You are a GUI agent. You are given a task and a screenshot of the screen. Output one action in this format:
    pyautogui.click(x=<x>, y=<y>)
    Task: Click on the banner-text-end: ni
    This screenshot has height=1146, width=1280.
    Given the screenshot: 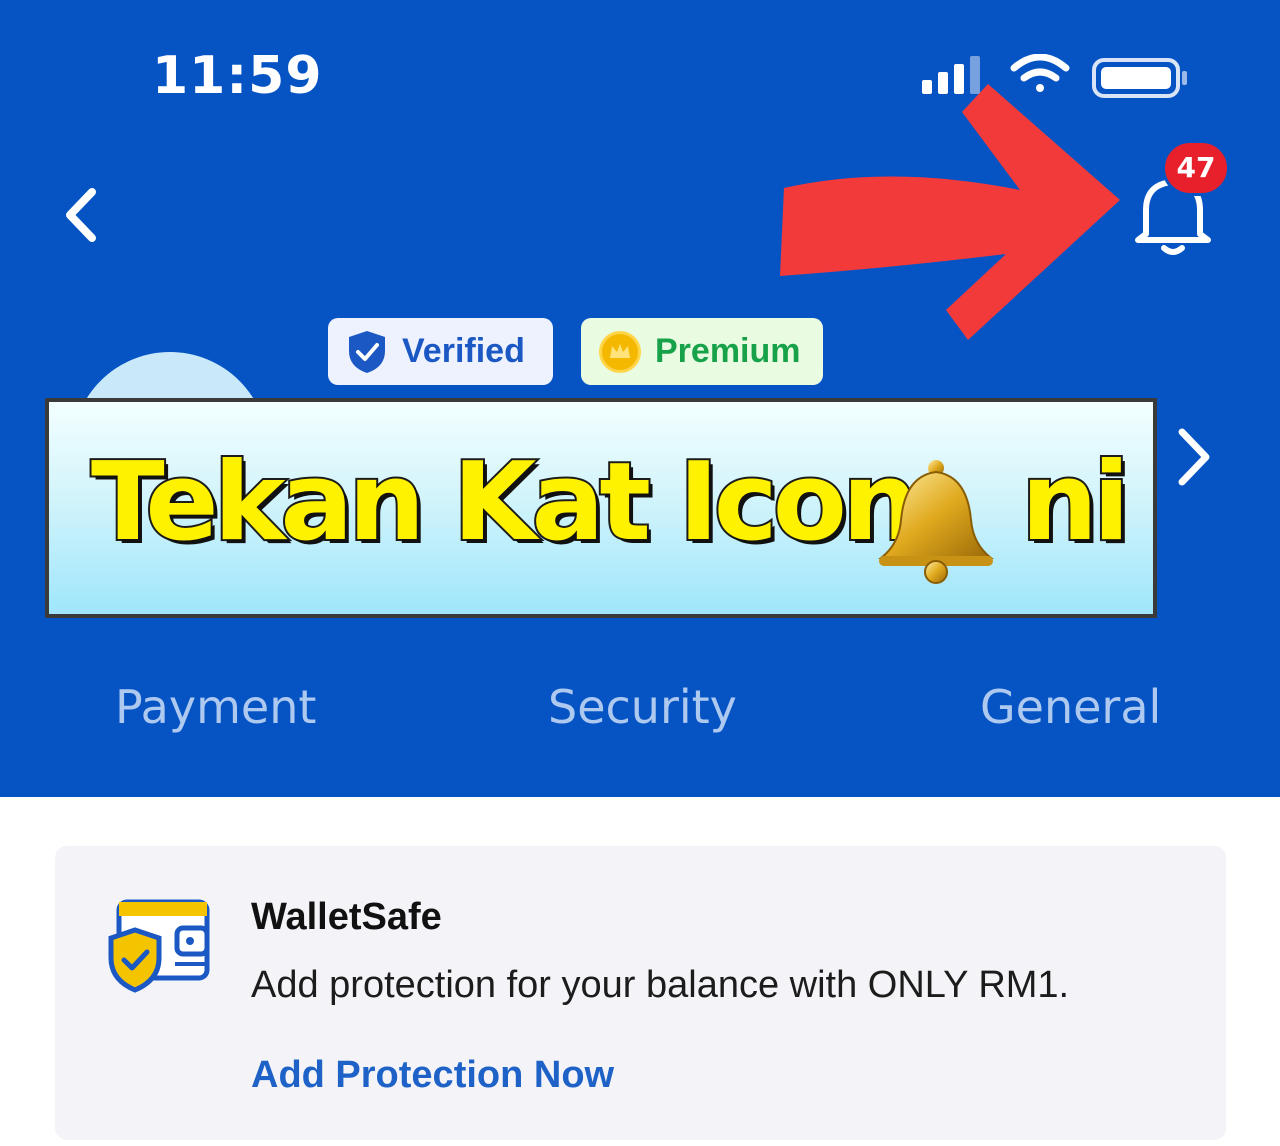 What is the action you would take?
    pyautogui.click(x=1075, y=502)
    